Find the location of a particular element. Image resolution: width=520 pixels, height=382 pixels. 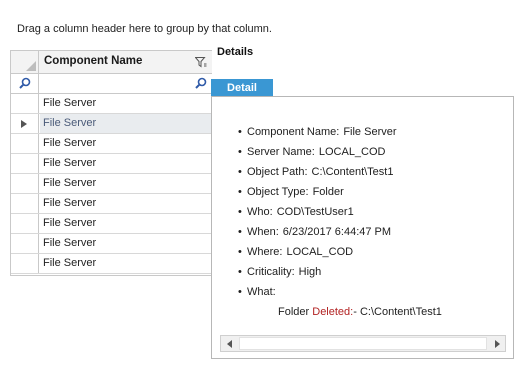

filter-row-lead is located at coordinates (25, 83).